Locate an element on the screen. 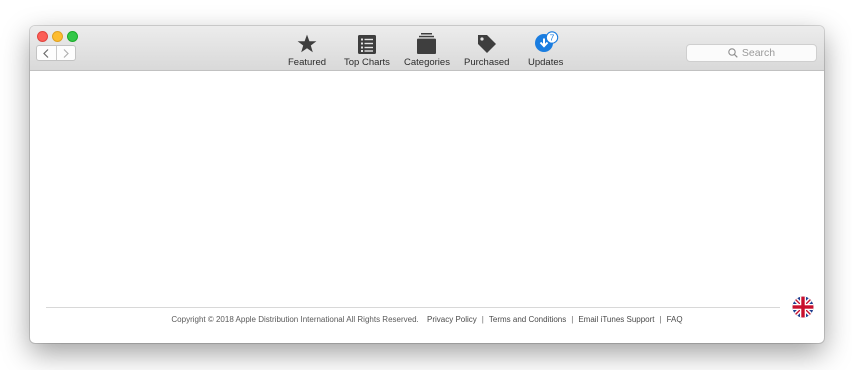  forward-button is located at coordinates (65, 53).